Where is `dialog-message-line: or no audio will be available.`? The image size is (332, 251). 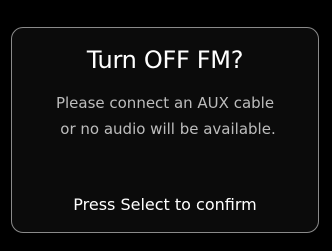
dialog-message-line: or no audio will be available. is located at coordinates (168, 129).